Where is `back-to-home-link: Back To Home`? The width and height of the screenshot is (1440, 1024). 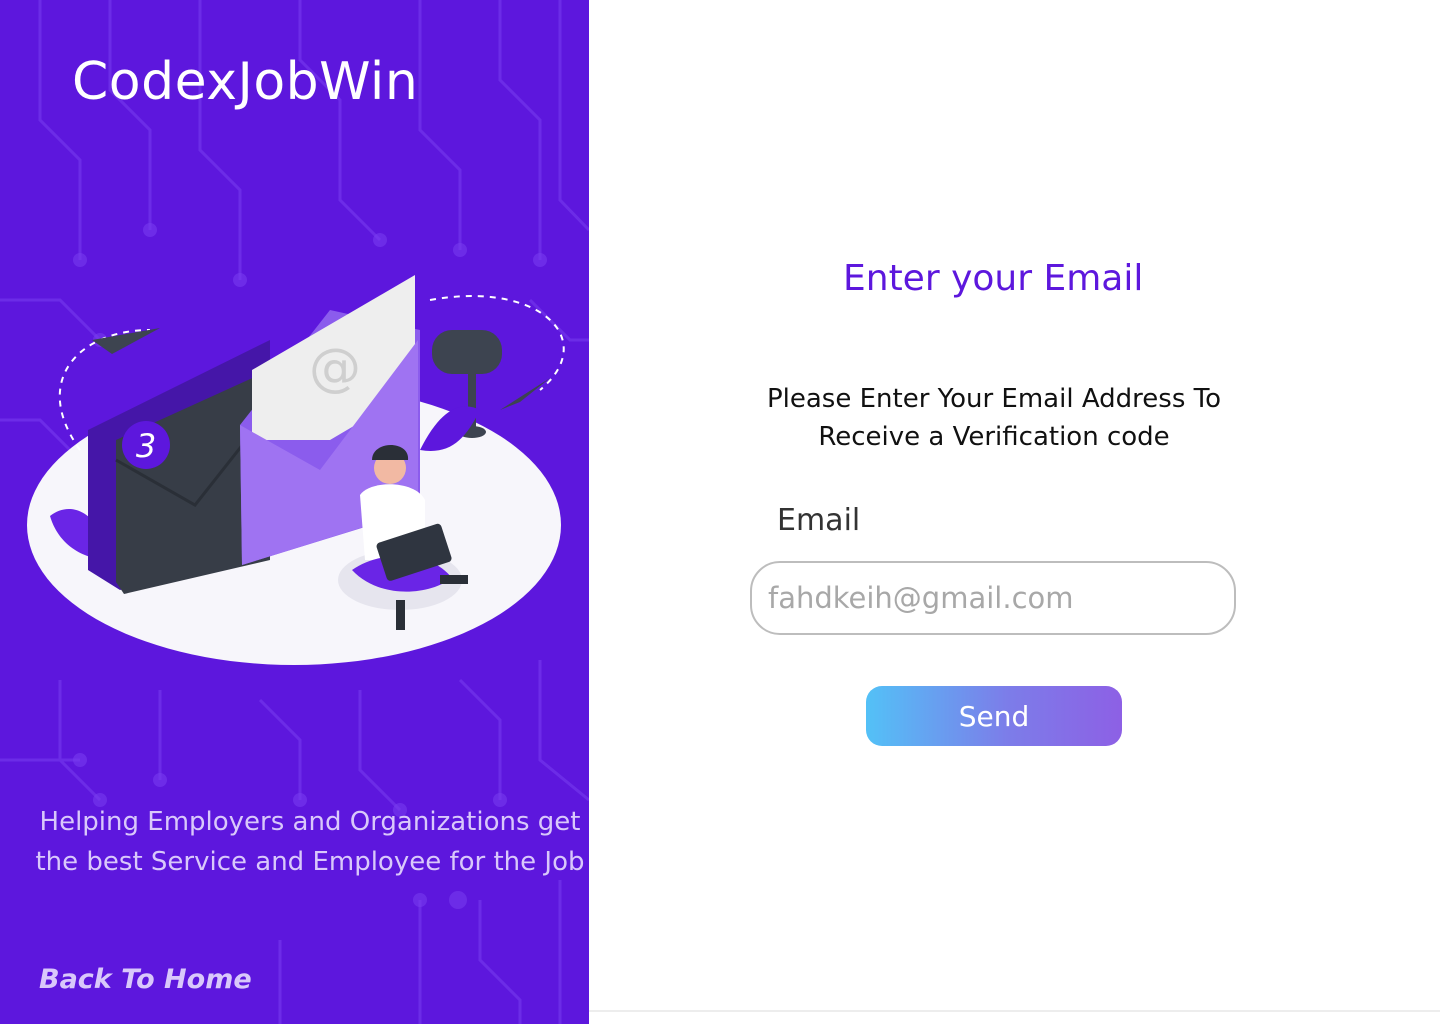
back-to-home-link: Back To Home is located at coordinates (145, 979).